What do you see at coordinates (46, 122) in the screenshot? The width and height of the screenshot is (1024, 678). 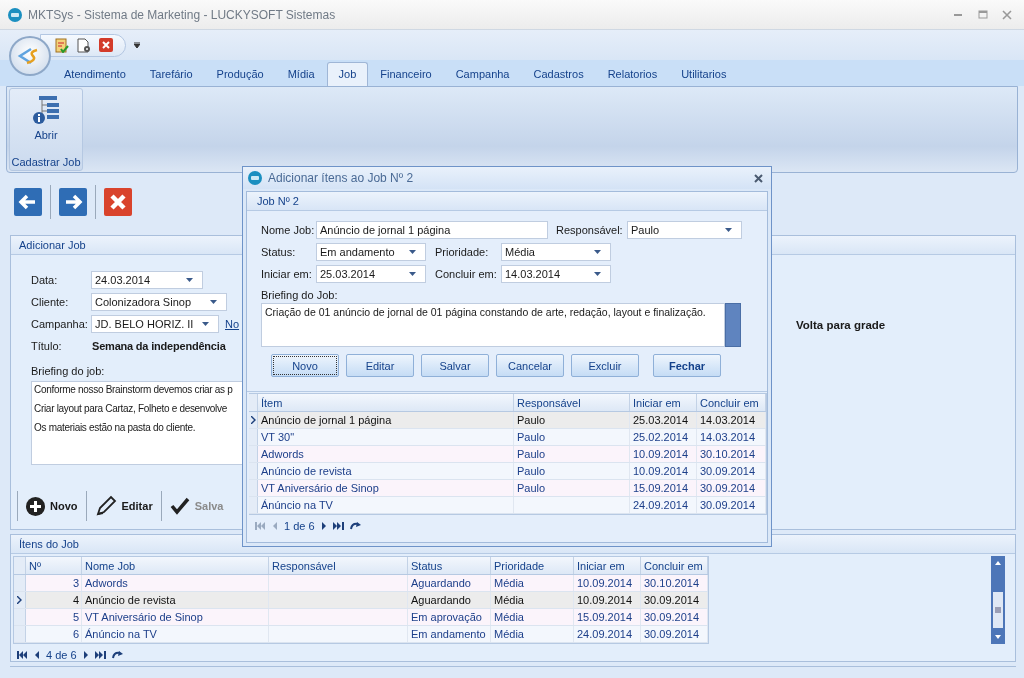 I see `open-button: Abrir` at bounding box center [46, 122].